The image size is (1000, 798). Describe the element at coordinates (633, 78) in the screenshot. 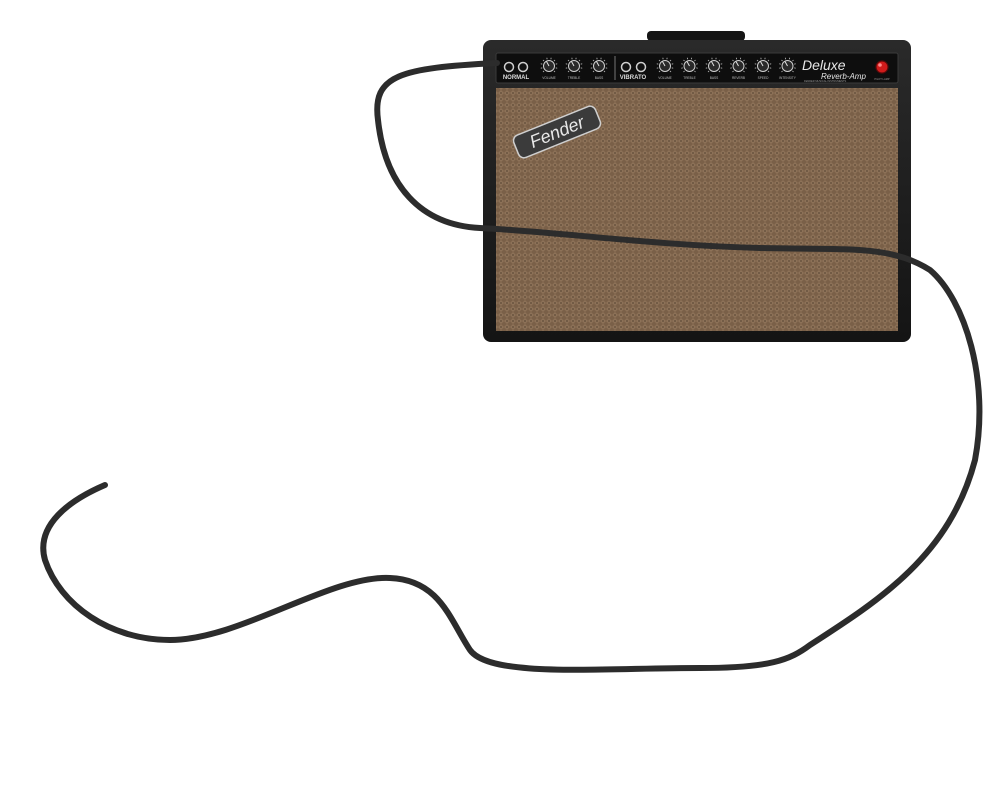

I see `vibrato-channel-label: VIBRATO` at that location.